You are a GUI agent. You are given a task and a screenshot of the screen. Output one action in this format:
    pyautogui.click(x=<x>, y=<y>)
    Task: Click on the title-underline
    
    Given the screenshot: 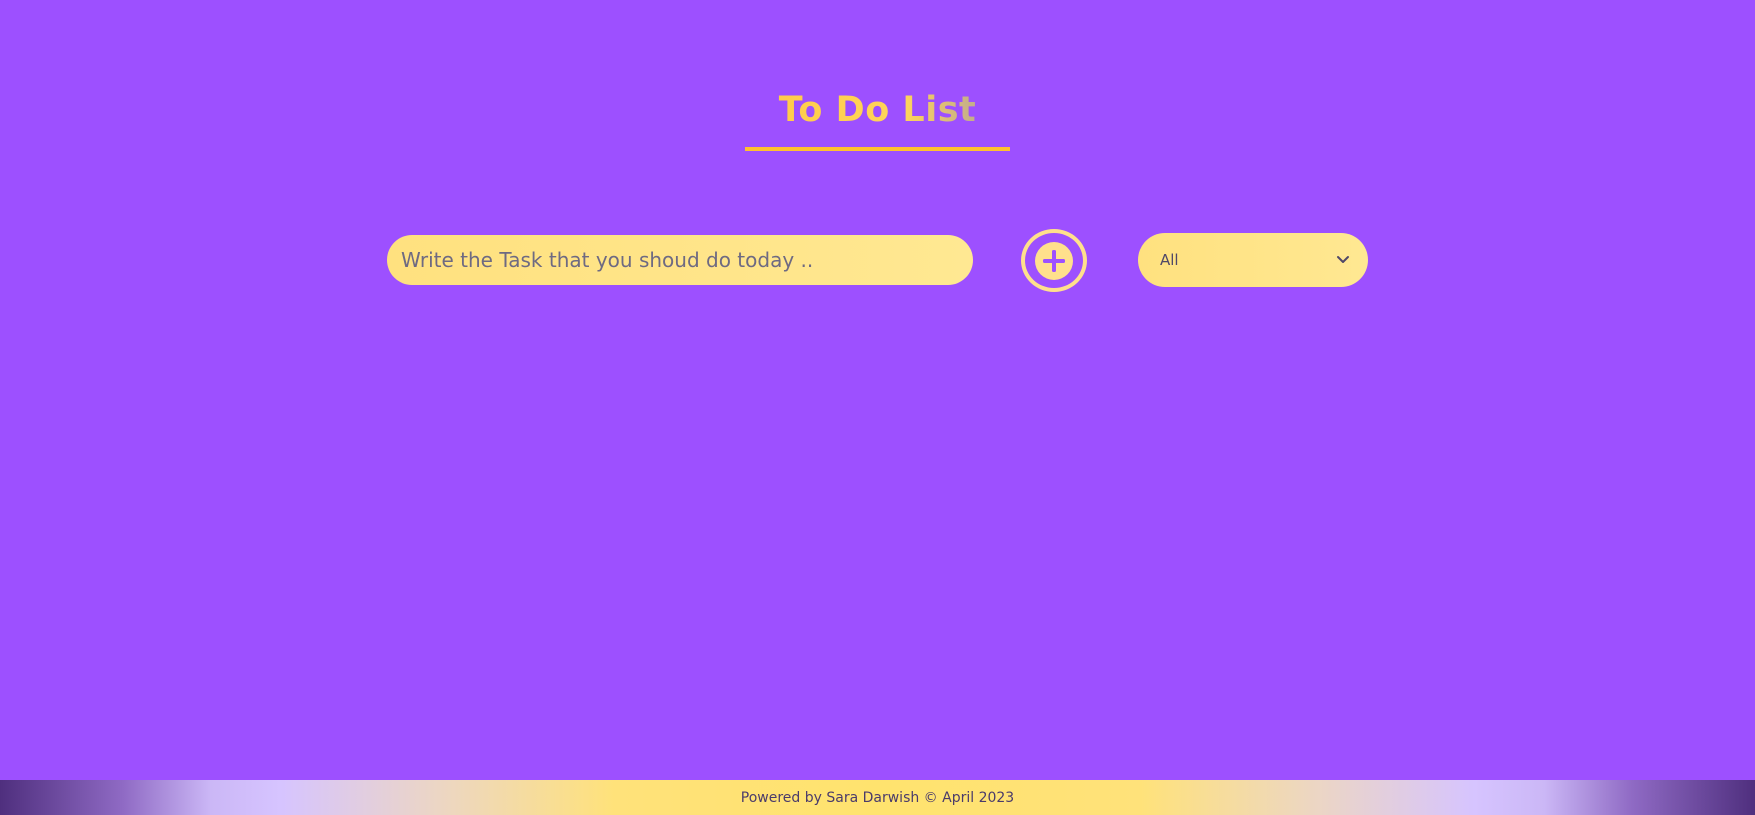 What is the action you would take?
    pyautogui.click(x=877, y=149)
    